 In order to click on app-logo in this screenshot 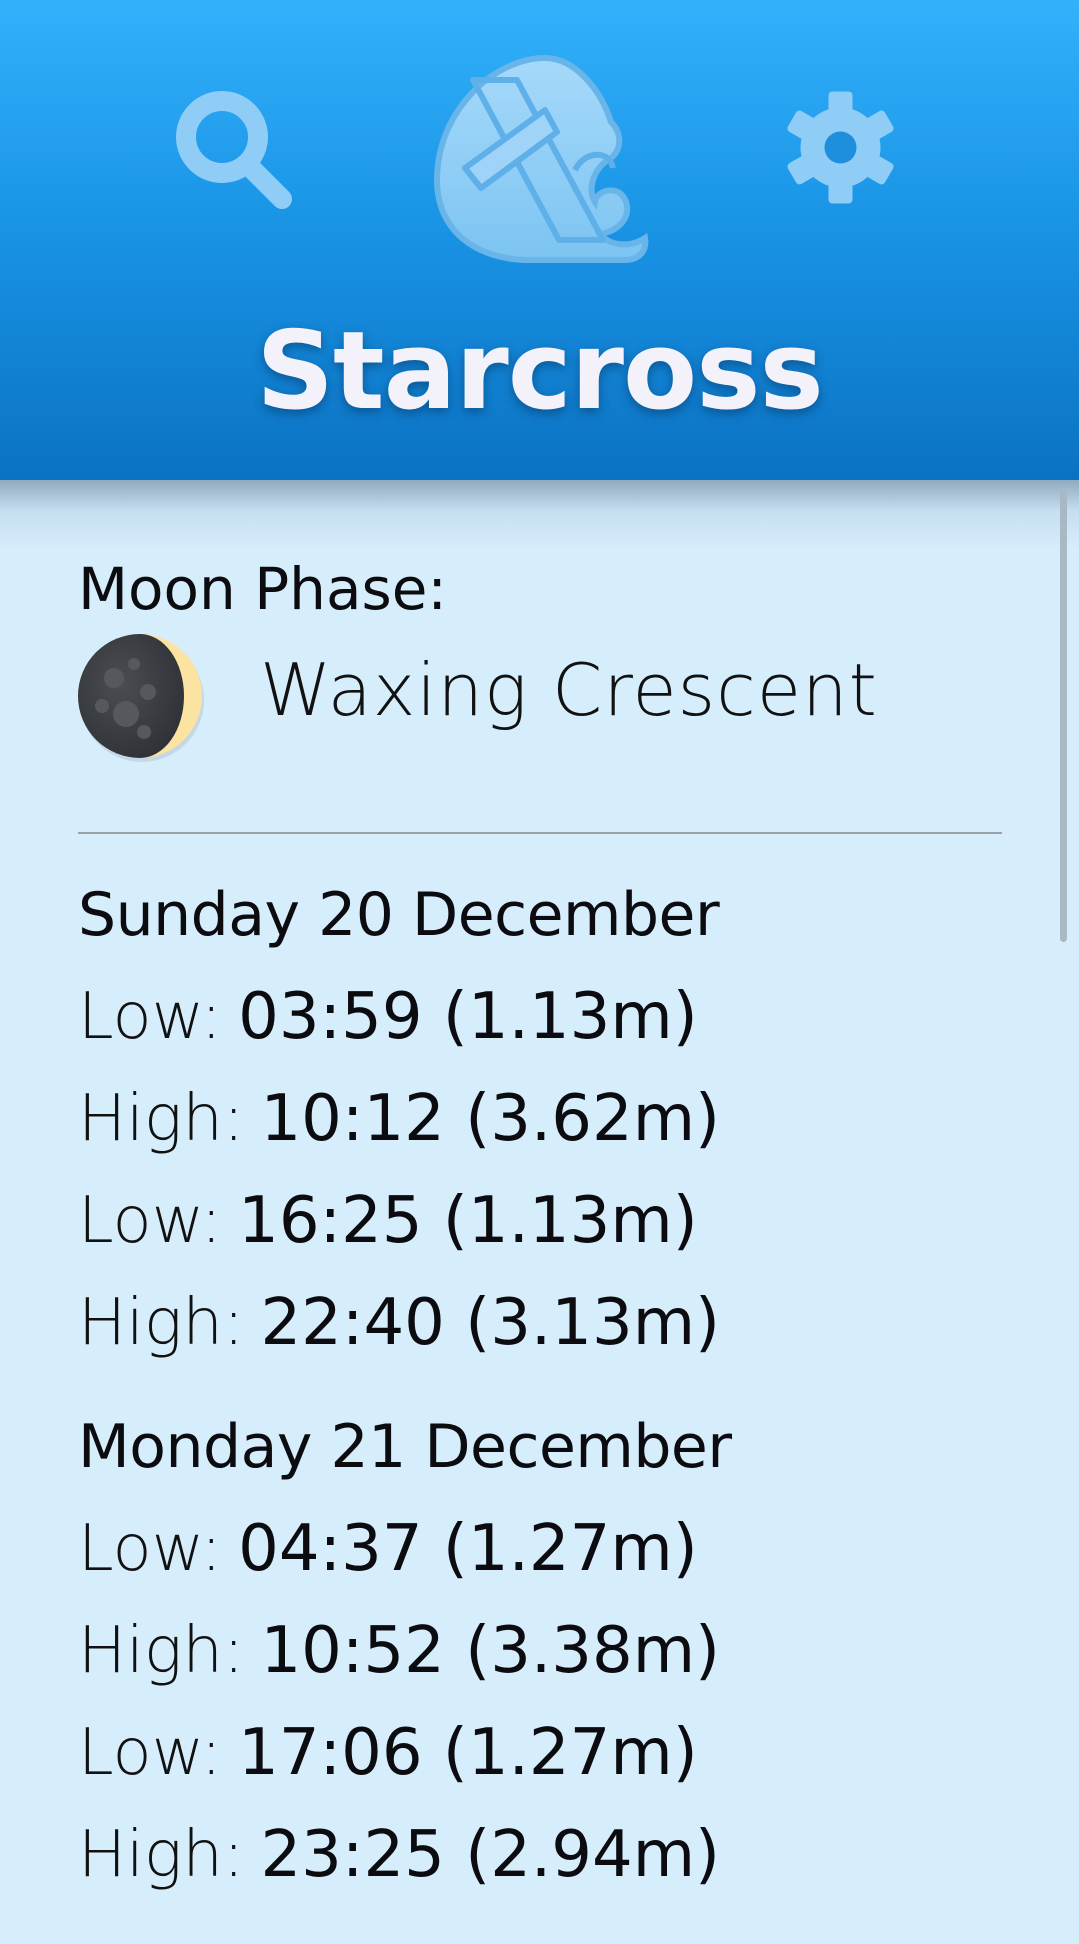, I will do `click(540, 160)`.